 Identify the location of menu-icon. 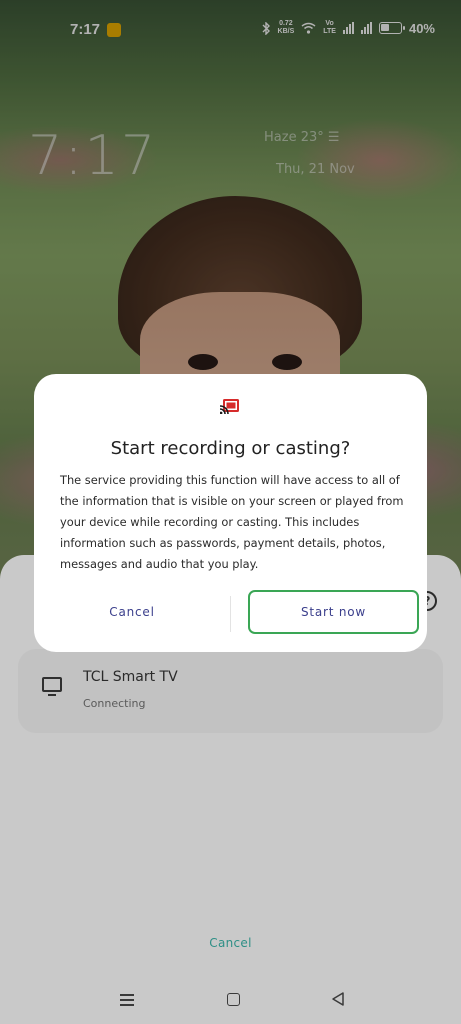
(127, 1000).